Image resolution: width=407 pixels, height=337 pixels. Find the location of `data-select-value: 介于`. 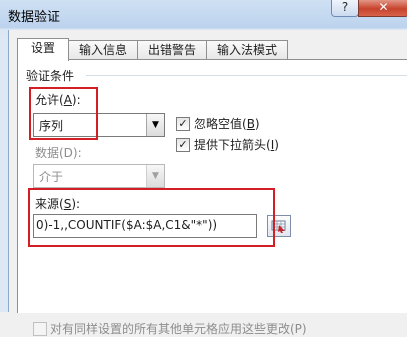

data-select-value: 介于 is located at coordinates (51, 177).